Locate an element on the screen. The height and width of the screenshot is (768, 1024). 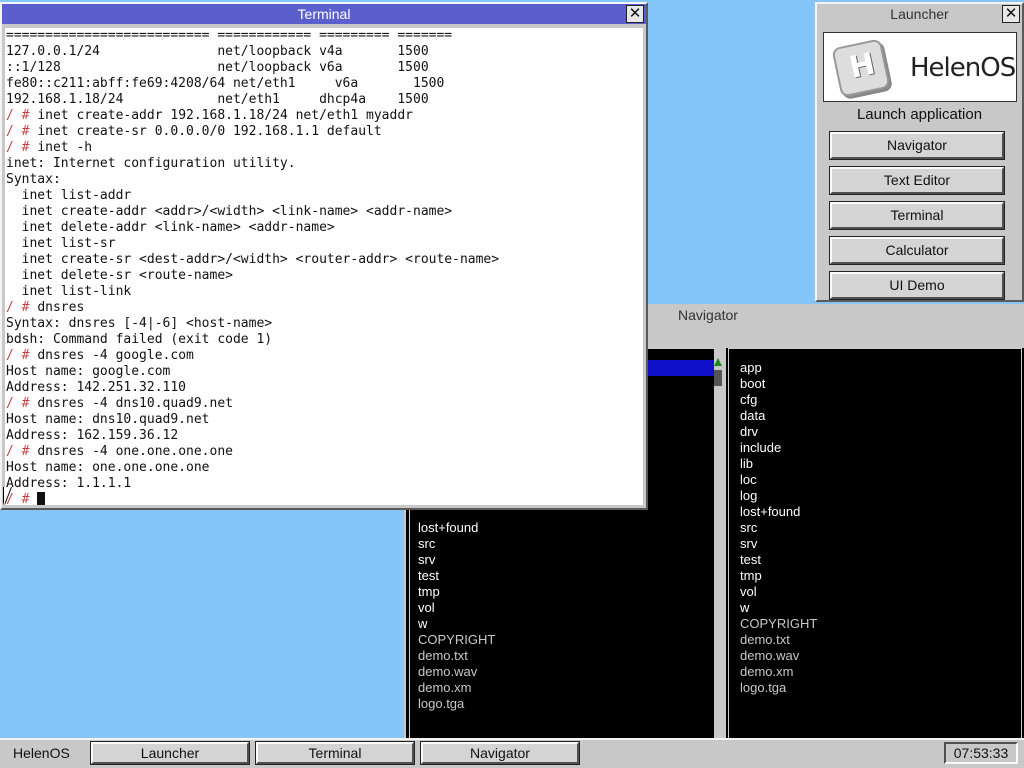
directory-entry: lib is located at coordinates (772, 464).